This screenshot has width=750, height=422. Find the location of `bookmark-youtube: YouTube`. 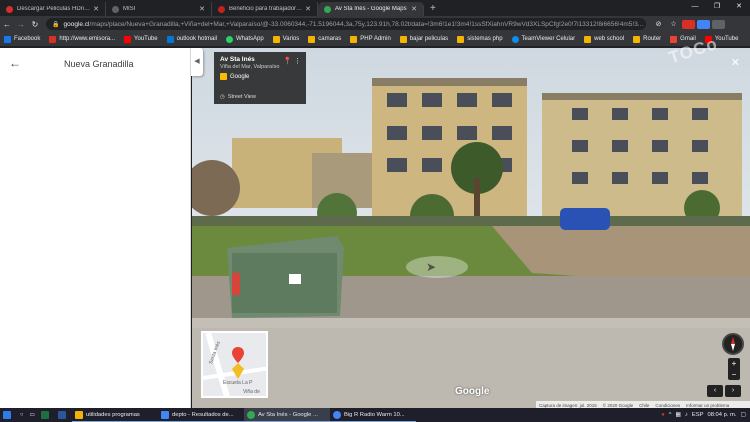

bookmark-youtube: YouTube is located at coordinates (141, 39).